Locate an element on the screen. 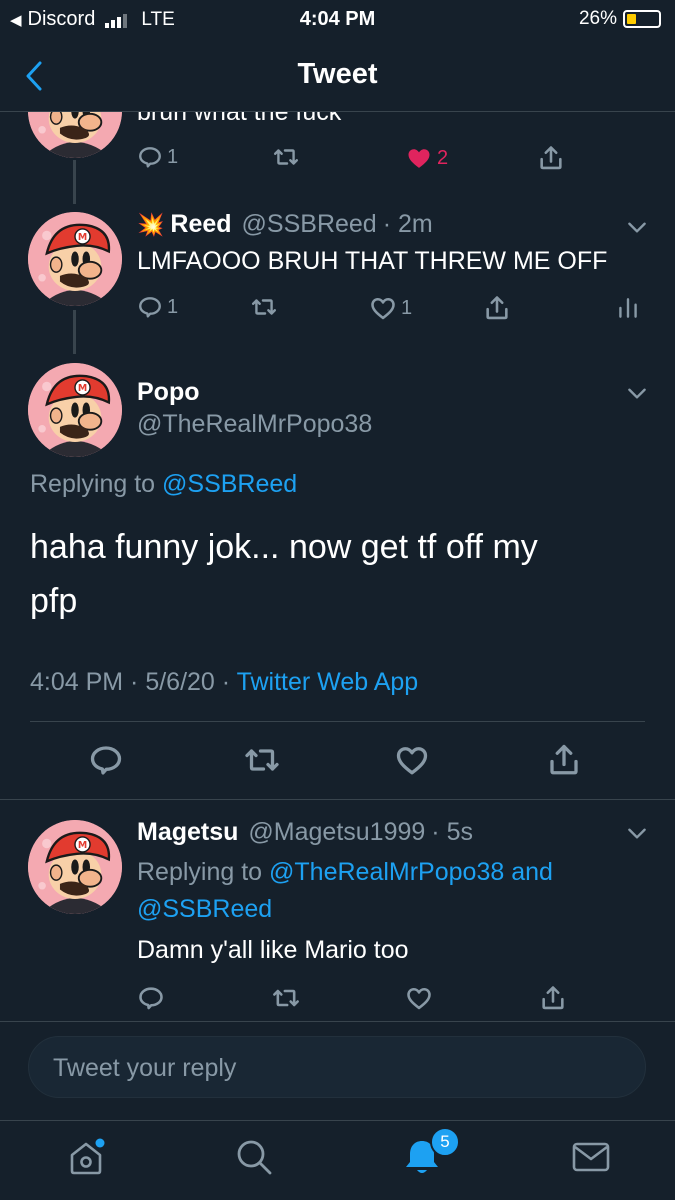  reply-composer: Tweet your reply is located at coordinates (337, 1067).